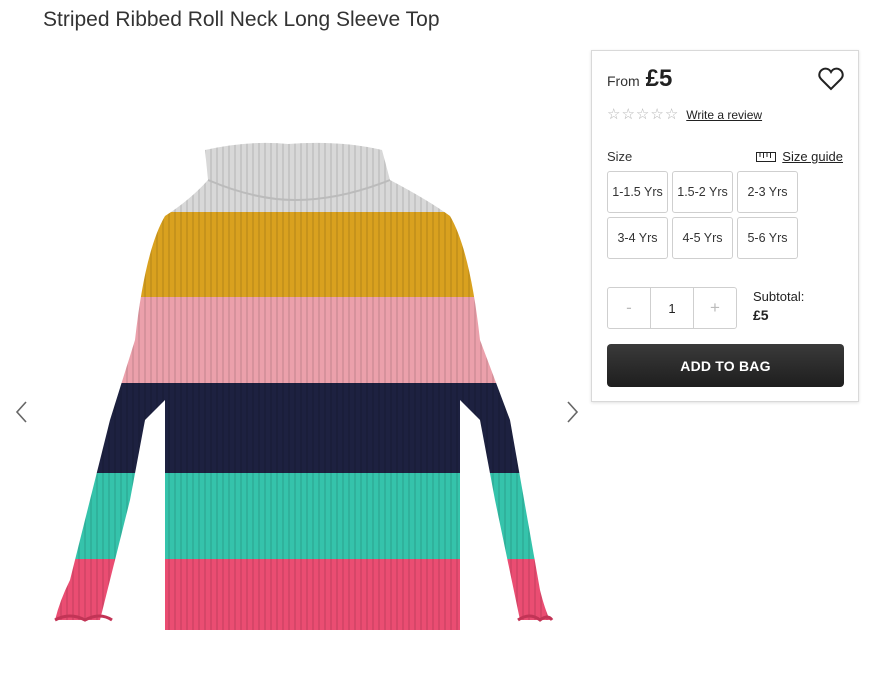  I want to click on price-row: From £5, so click(639, 79).